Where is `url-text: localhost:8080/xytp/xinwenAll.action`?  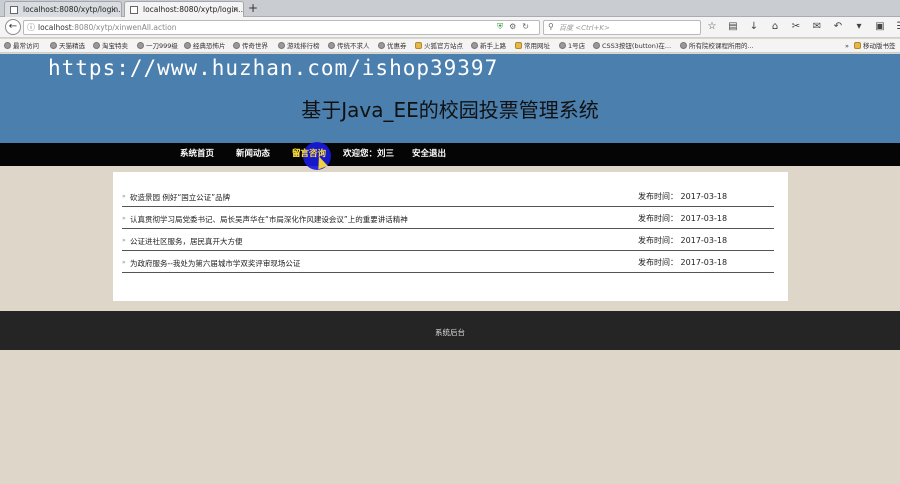 url-text: localhost:8080/xytp/xinwenAll.action is located at coordinates (107, 27).